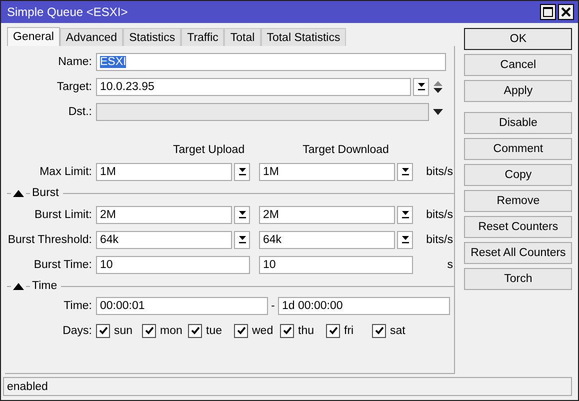  I want to click on checkbox-label: thu, so click(306, 330).